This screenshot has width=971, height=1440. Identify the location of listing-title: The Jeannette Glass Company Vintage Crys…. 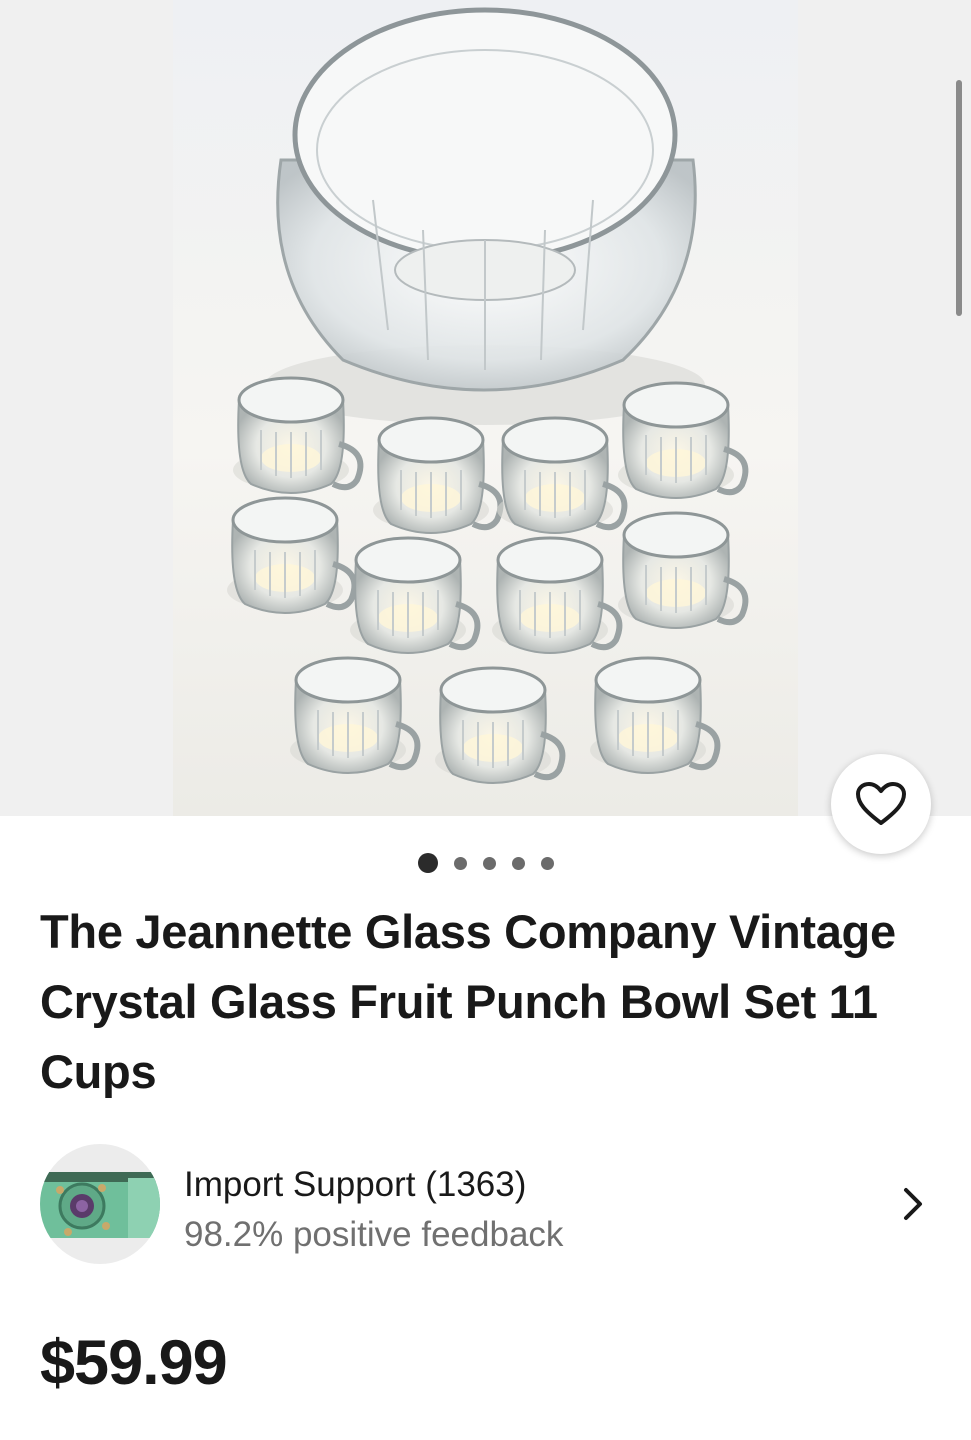
(468, 1001).